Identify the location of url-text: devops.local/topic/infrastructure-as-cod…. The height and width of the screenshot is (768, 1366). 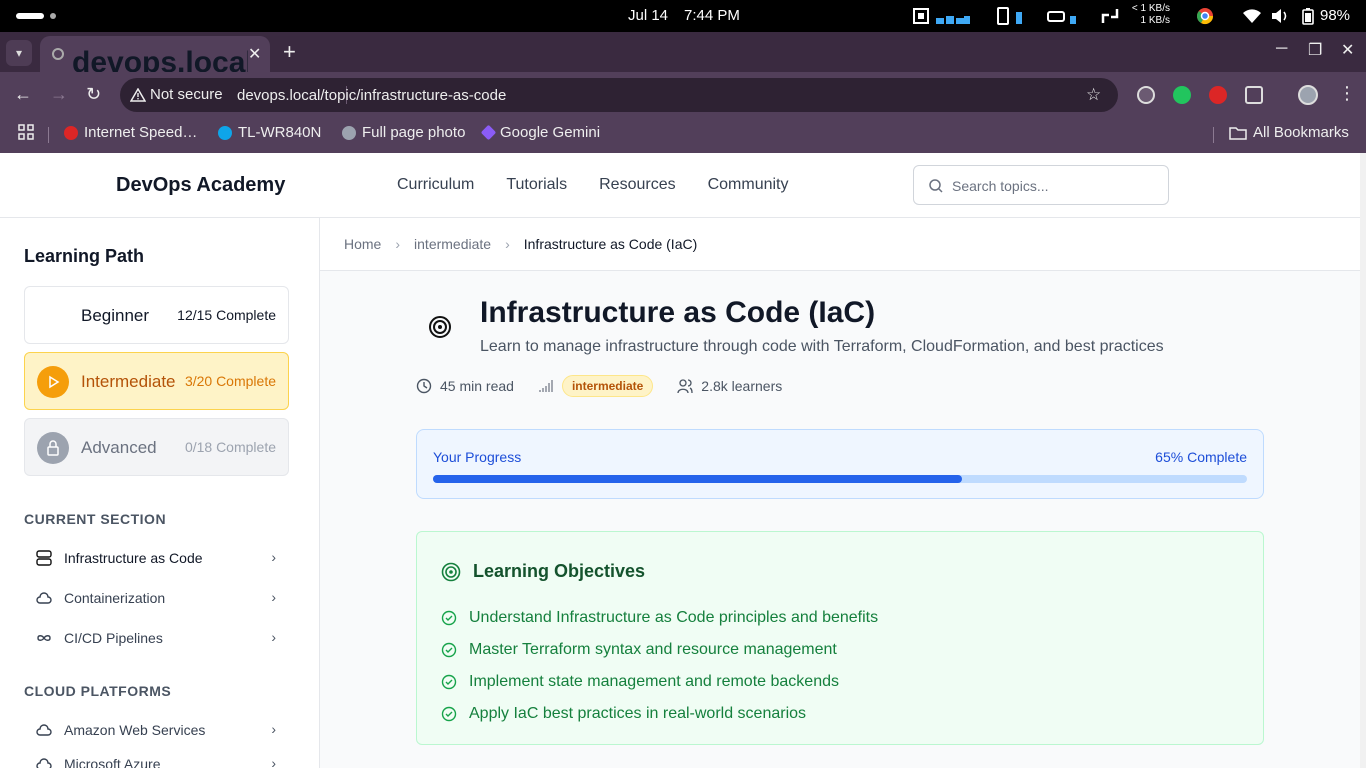
(371, 95).